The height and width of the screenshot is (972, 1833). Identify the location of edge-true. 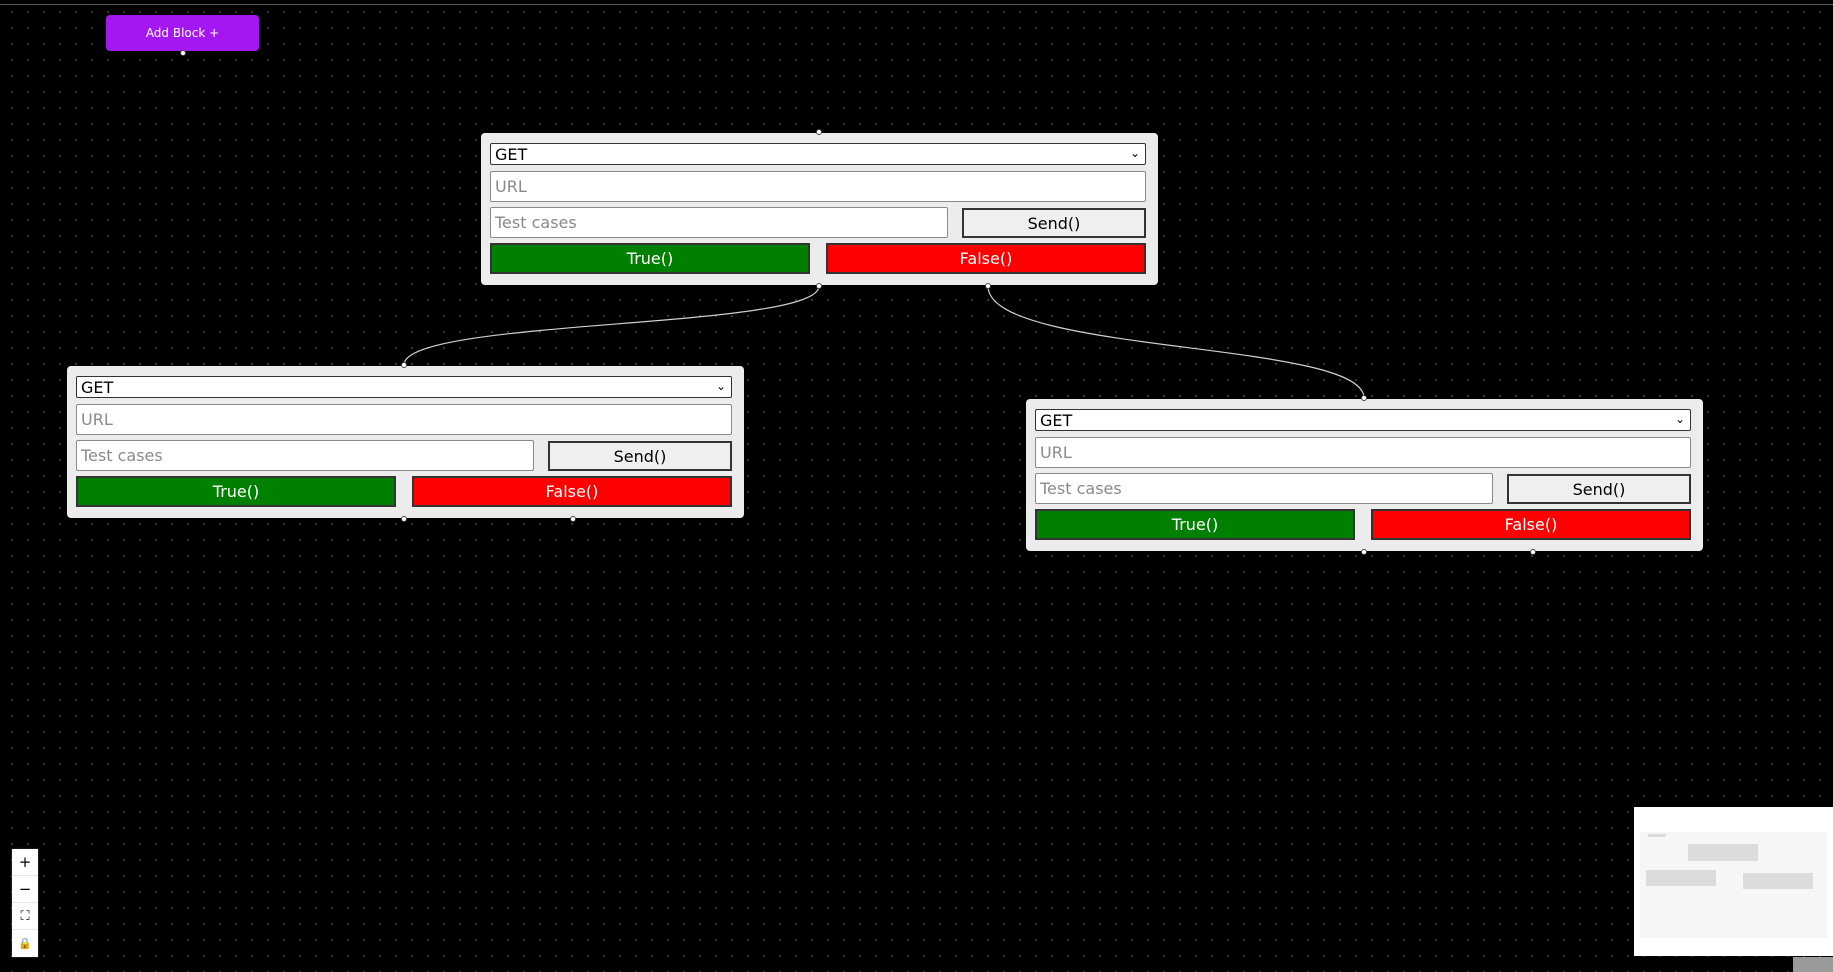
(611, 325).